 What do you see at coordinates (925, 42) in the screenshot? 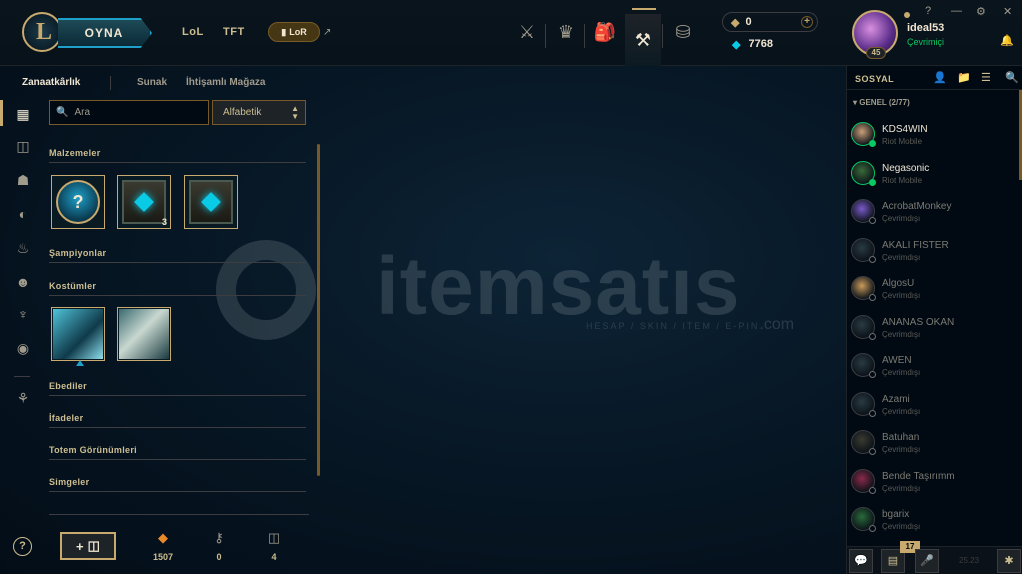
I see `user-status: Çevrimiçi` at bounding box center [925, 42].